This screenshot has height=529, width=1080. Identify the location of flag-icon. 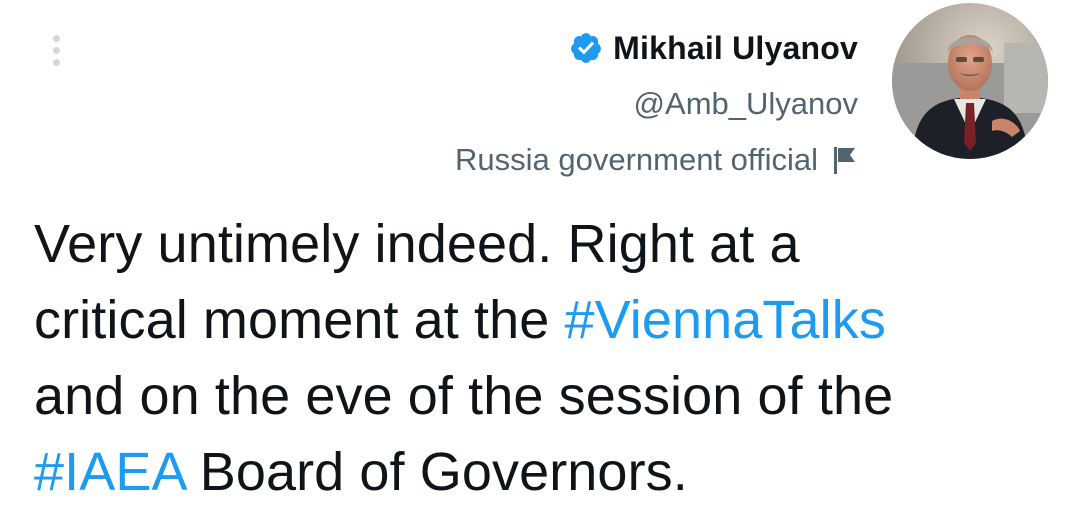
(844, 160).